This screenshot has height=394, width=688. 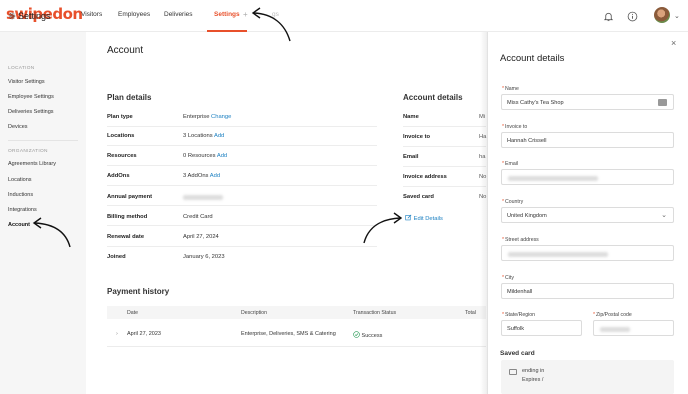 What do you see at coordinates (117, 334) in the screenshot?
I see `expand-row-icon: ›` at bounding box center [117, 334].